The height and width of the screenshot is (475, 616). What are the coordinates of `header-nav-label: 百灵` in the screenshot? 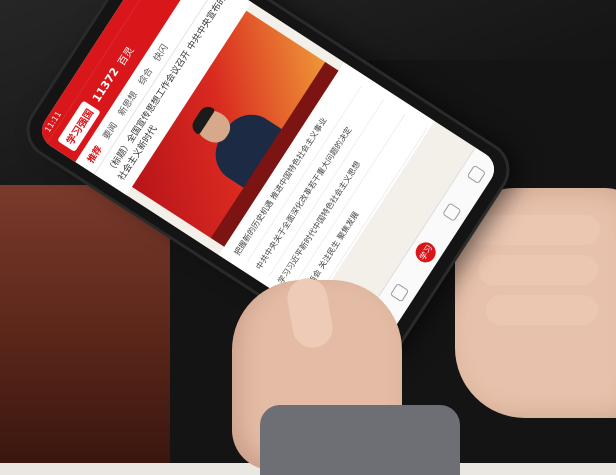 It's located at (124, 55).